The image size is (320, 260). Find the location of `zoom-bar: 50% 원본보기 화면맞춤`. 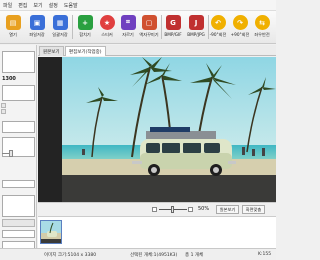

zoom-bar: 50% 원본보기 화면맞춤 is located at coordinates (157, 209).